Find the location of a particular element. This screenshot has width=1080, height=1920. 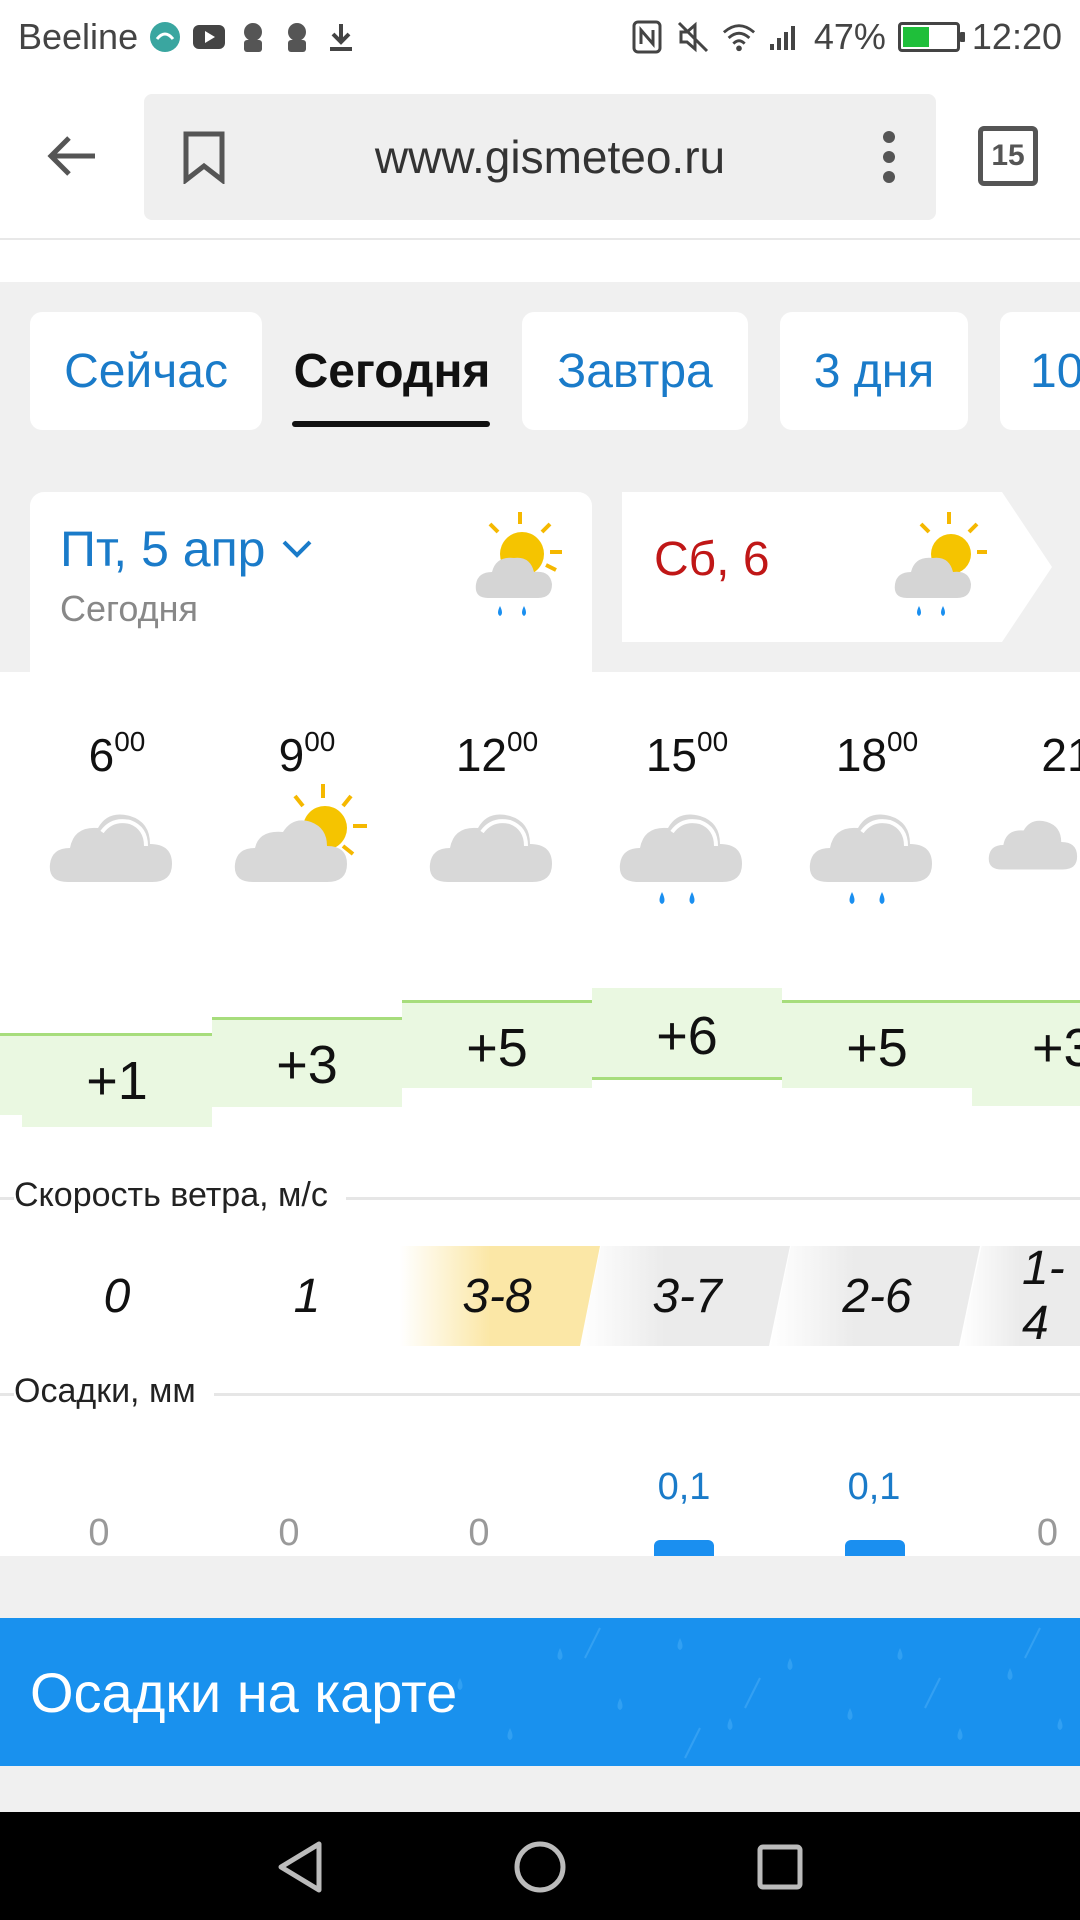

today-date: Пт, 5 апр is located at coordinates (163, 549).